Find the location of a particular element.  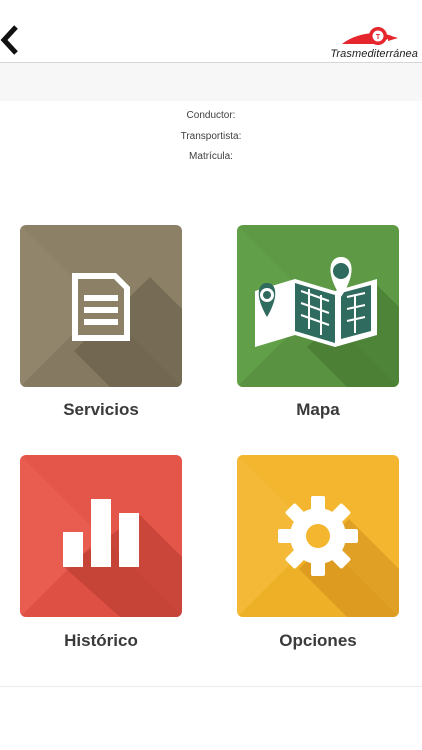

mapa-label: Mapa is located at coordinates (318, 410).